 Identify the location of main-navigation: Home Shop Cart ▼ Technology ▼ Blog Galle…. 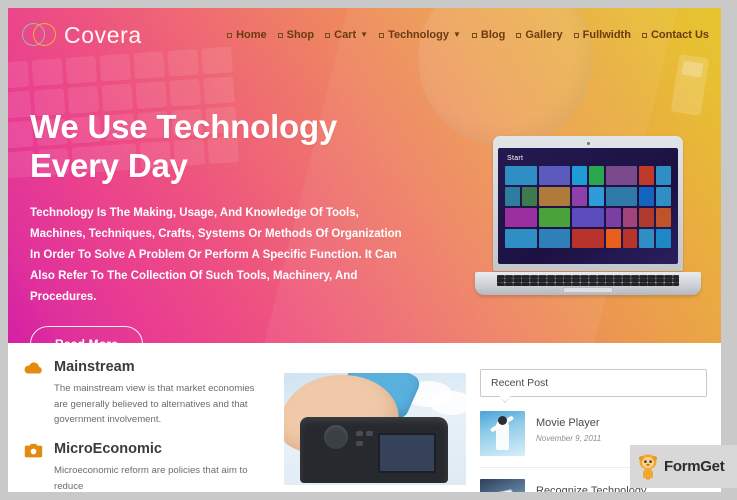
(468, 35).